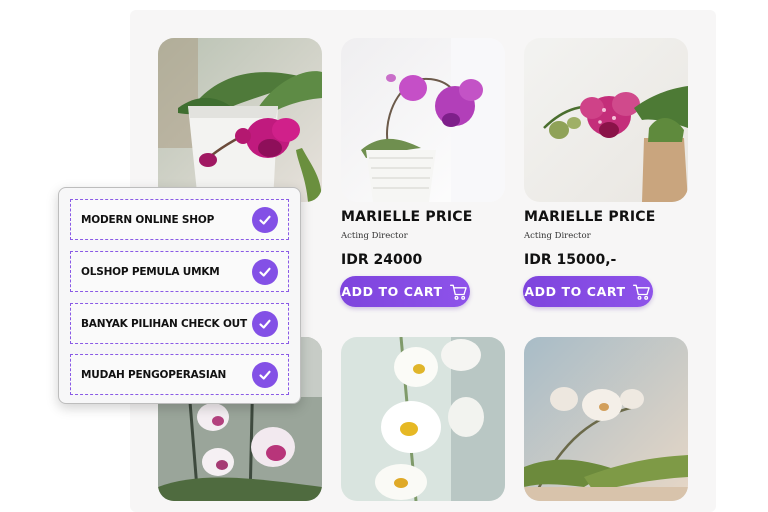 The width and height of the screenshot is (768, 512). I want to click on feature-label: OLSHOP PEMULA UMKM, so click(150, 271).